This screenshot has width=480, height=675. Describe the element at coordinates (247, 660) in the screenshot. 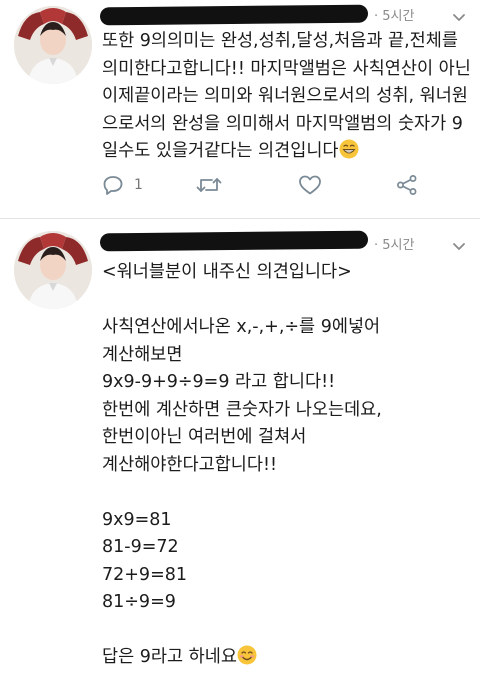

I see `smiling-face-emoji-icon` at that location.